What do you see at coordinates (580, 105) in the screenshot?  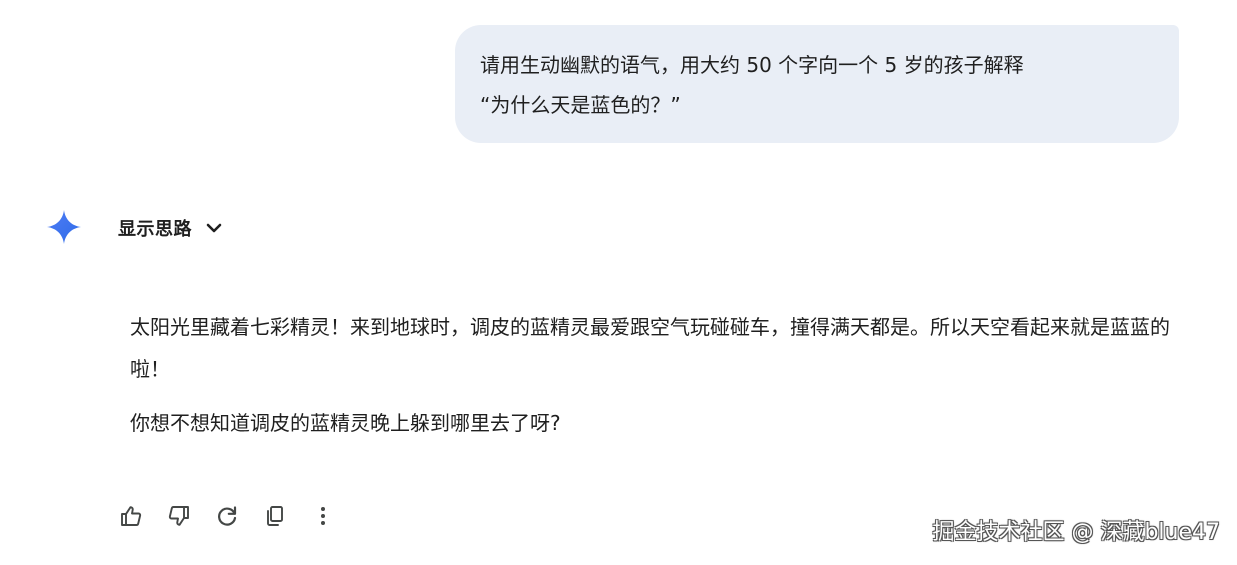 I see `user-message-line: “为什么天是蓝色的？”` at bounding box center [580, 105].